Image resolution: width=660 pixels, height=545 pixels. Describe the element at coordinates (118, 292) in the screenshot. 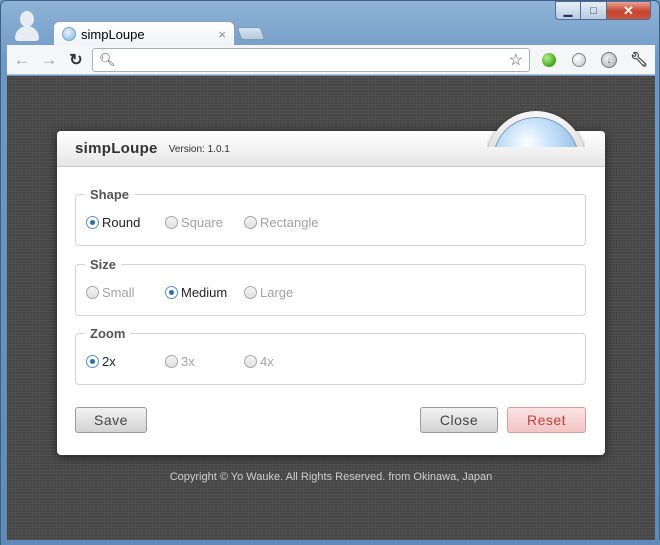

I see `option-label: Small` at that location.